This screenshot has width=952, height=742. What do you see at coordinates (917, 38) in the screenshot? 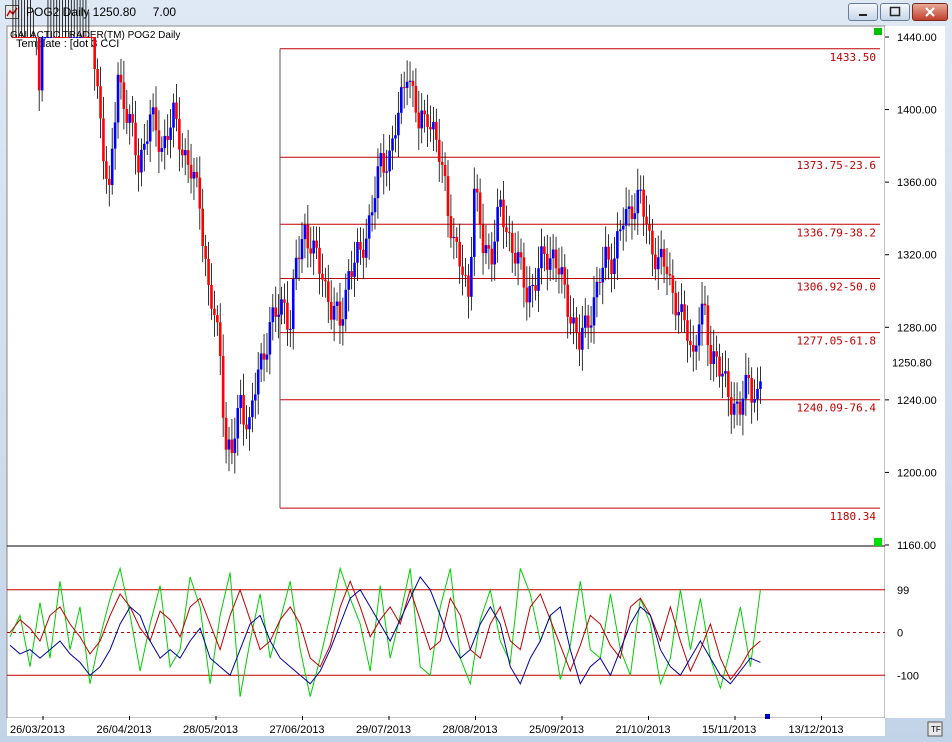
I see `y-tick-label: 1440.00` at bounding box center [917, 38].